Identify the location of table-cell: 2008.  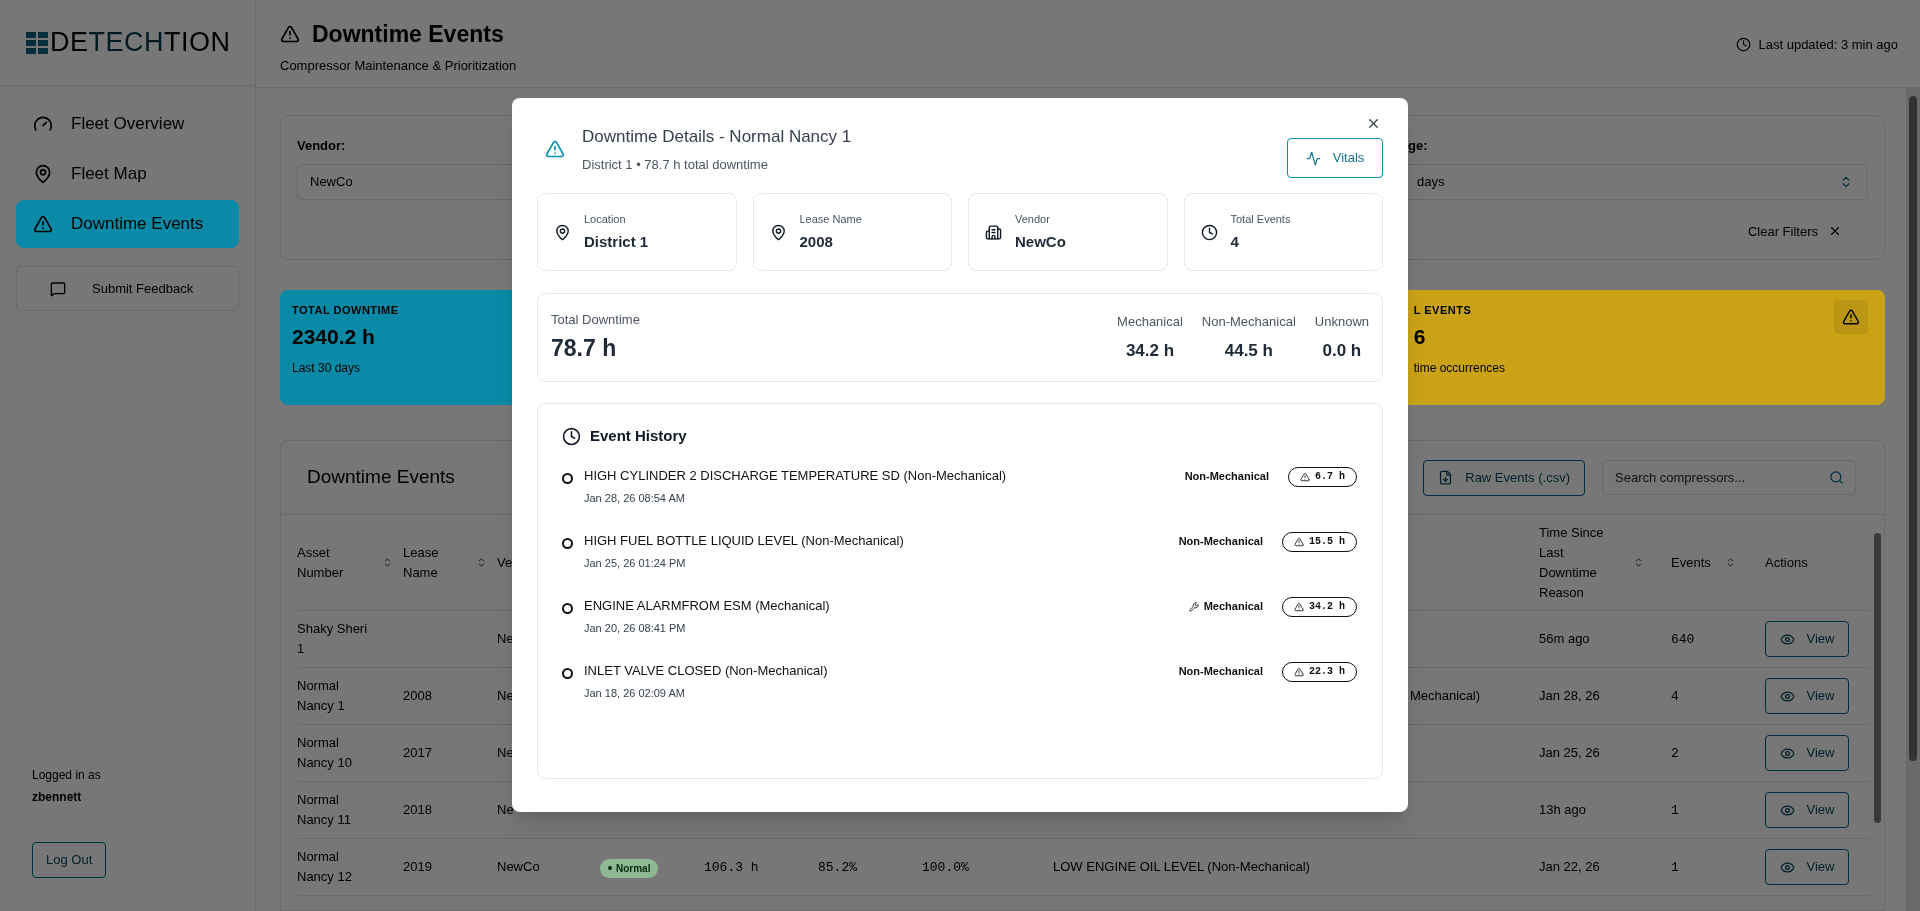
(417, 695).